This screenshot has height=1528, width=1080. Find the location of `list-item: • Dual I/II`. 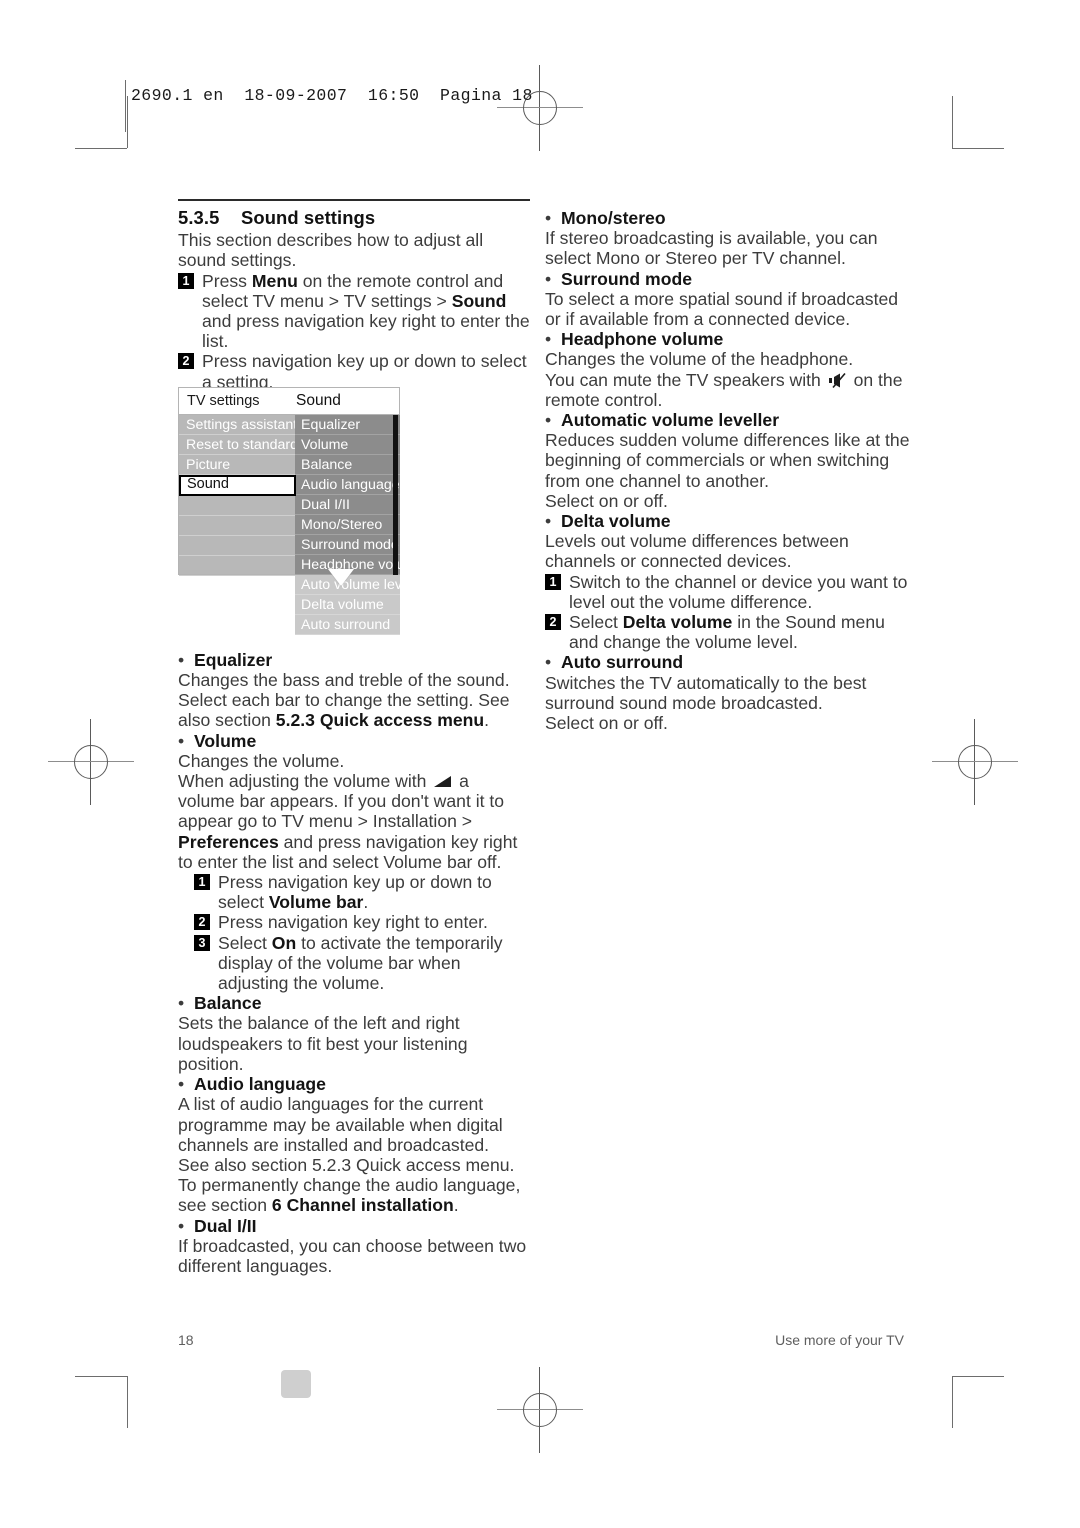

list-item: • Dual I/II is located at coordinates (354, 1226).